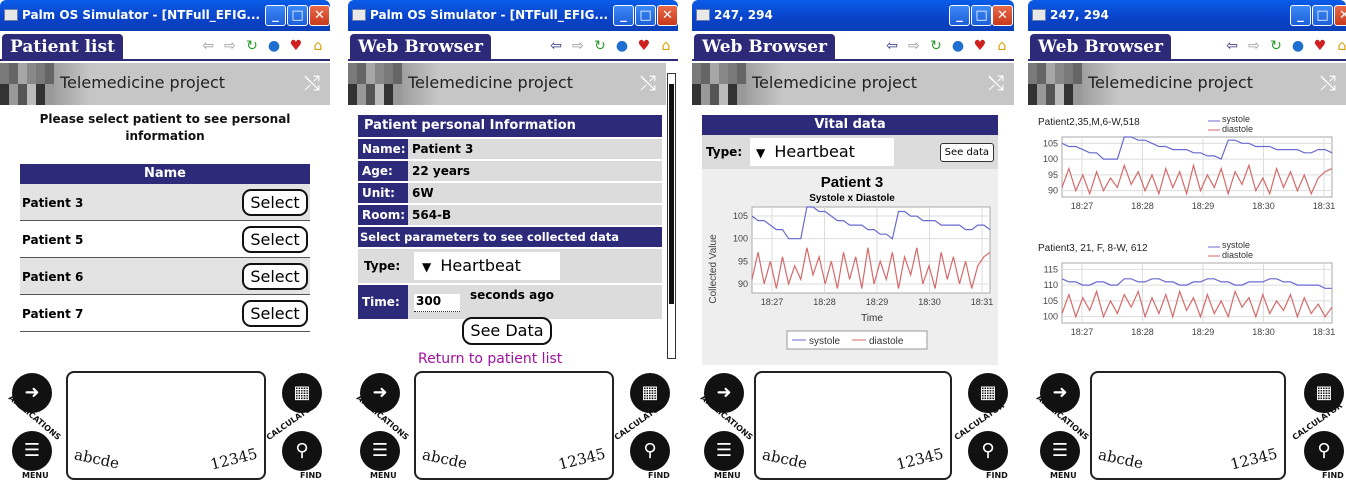  Describe the element at coordinates (1050, 301) in the screenshot. I see `y-tick-label: 105` at that location.